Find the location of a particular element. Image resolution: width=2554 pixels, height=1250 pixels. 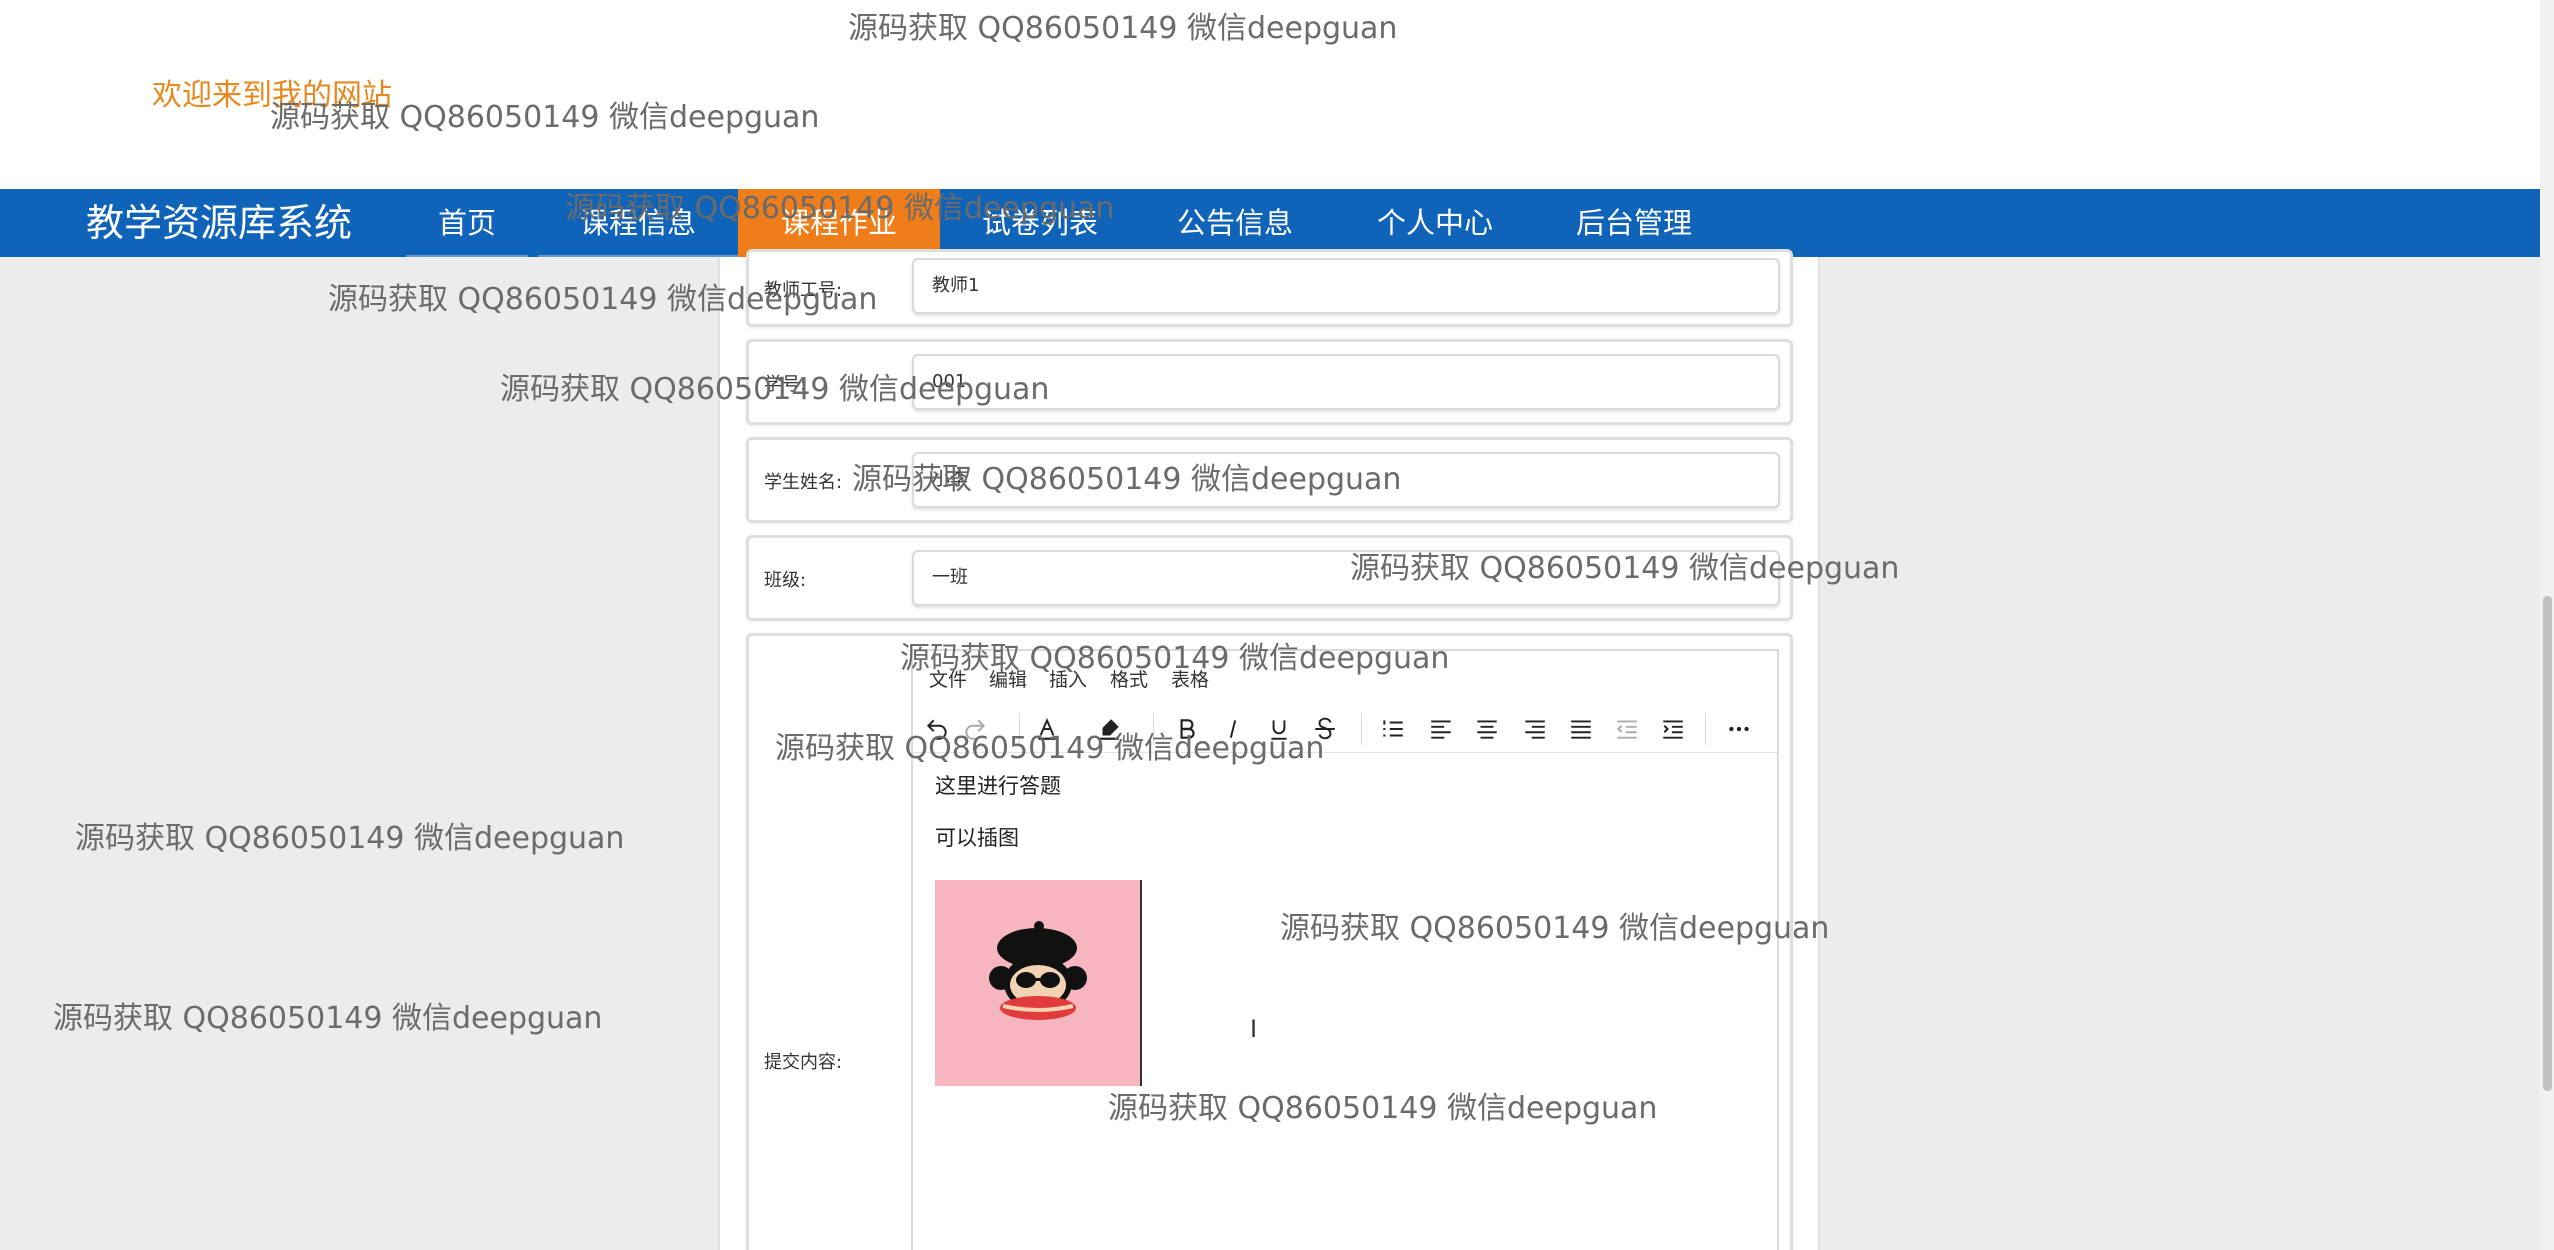

nav-item-personal-center: 个人中心 is located at coordinates (1435, 223).